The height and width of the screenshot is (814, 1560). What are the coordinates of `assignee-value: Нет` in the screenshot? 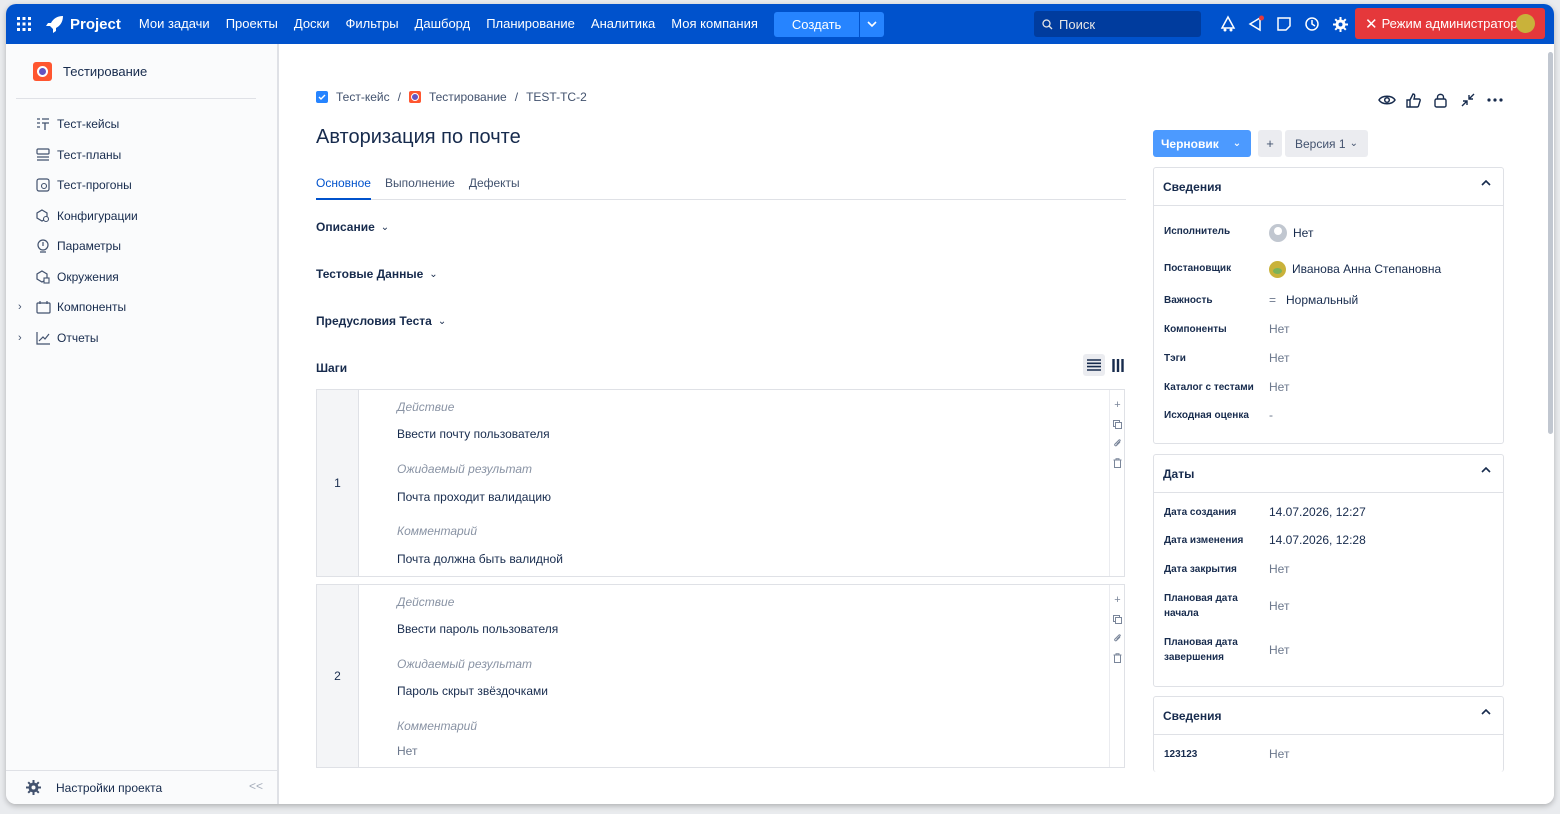 It's located at (1291, 233).